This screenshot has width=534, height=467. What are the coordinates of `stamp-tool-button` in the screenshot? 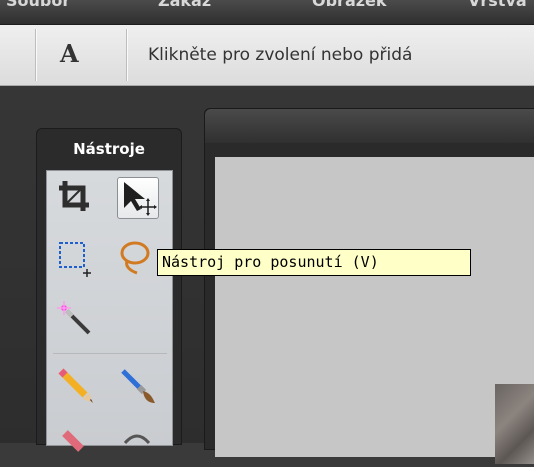 It's located at (137, 443).